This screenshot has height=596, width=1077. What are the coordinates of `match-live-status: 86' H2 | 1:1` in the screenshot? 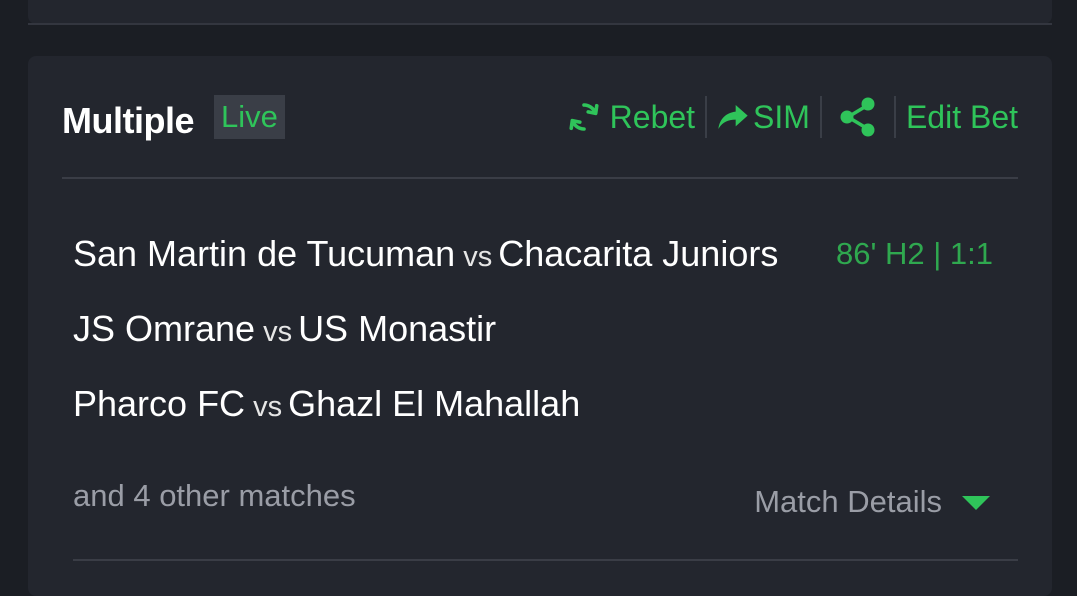 It's located at (915, 253).